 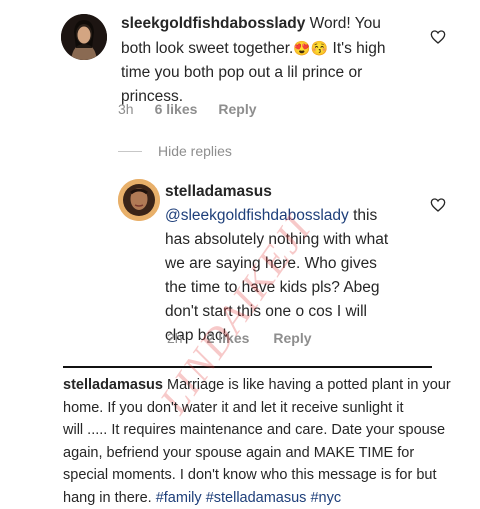 What do you see at coordinates (247, 367) in the screenshot?
I see `divider` at bounding box center [247, 367].